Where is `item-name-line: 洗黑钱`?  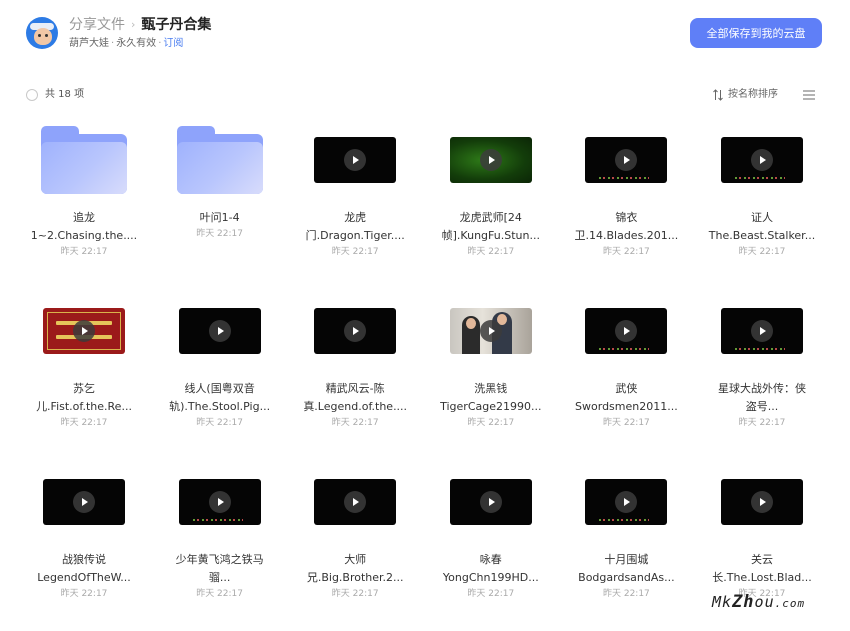
item-name-line: 洗黑钱 is located at coordinates (491, 388).